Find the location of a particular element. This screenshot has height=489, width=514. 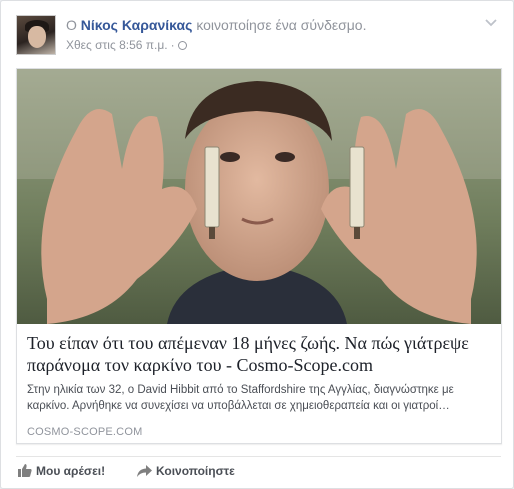

author-avatar is located at coordinates (36, 35).